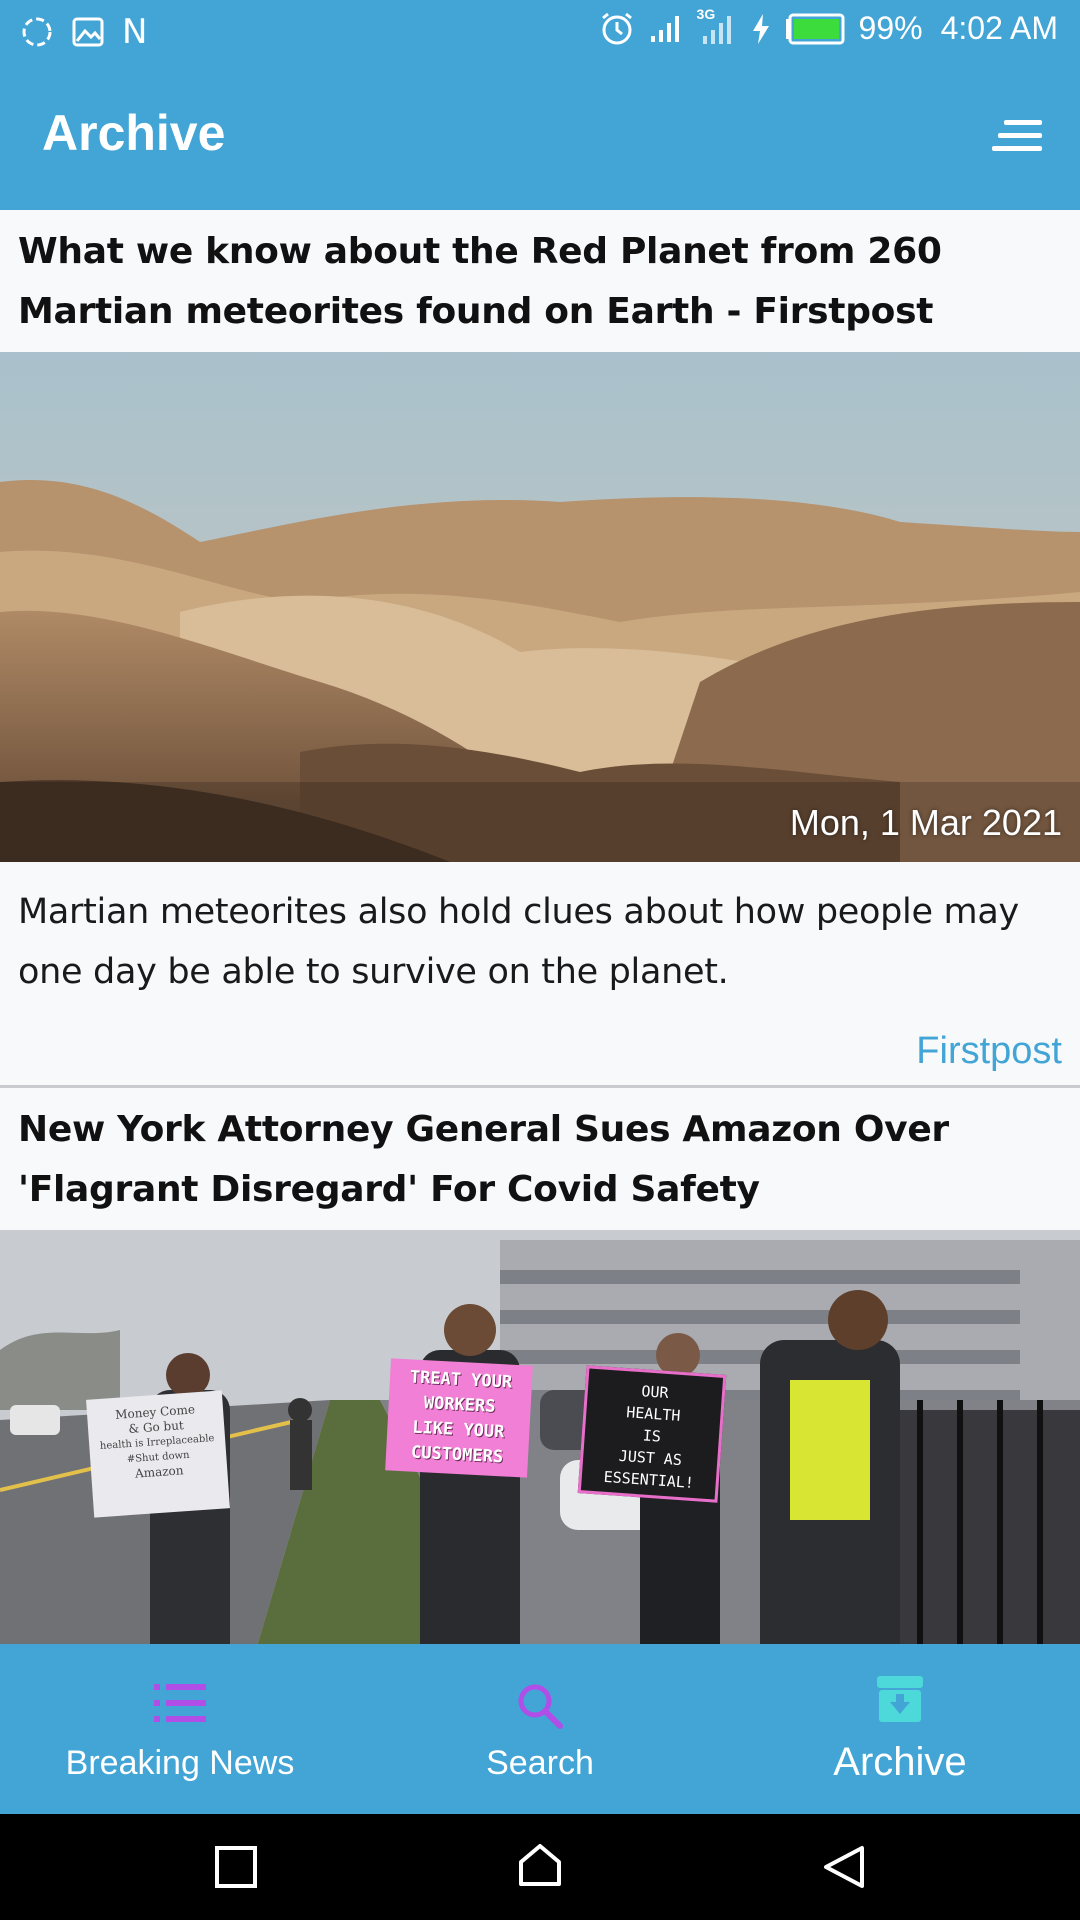 The image size is (1080, 1920). Describe the element at coordinates (180, 1703) in the screenshot. I see `list-icon` at that location.